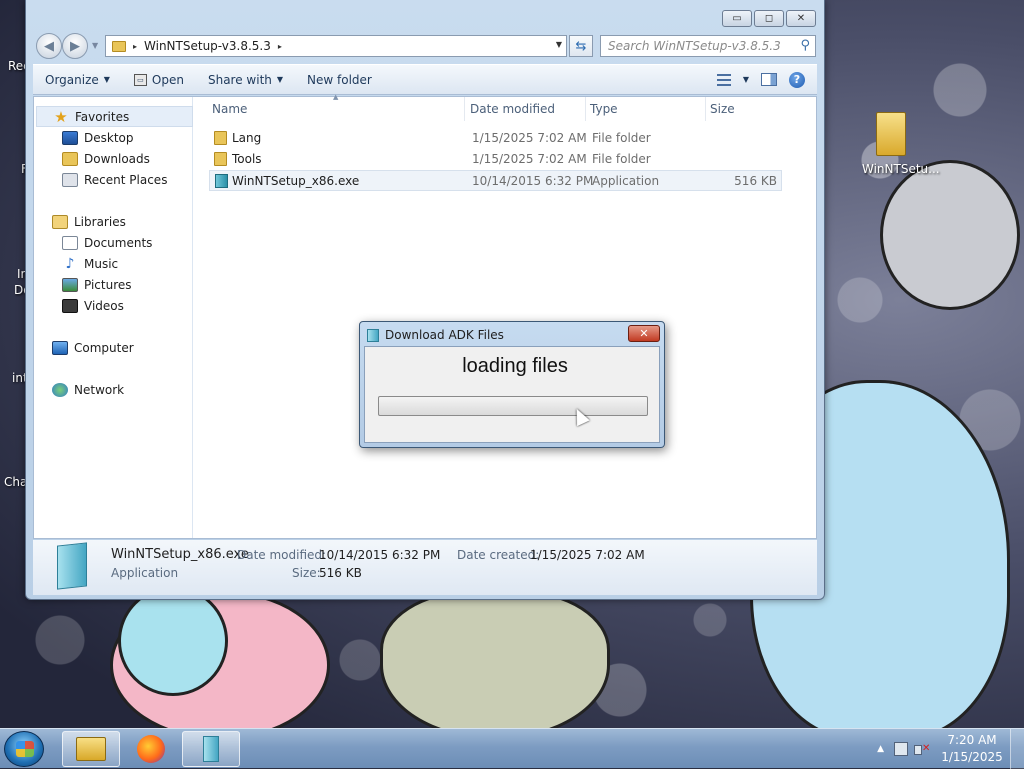 This screenshot has width=1024, height=769. I want to click on refresh-button: ⇆, so click(581, 46).